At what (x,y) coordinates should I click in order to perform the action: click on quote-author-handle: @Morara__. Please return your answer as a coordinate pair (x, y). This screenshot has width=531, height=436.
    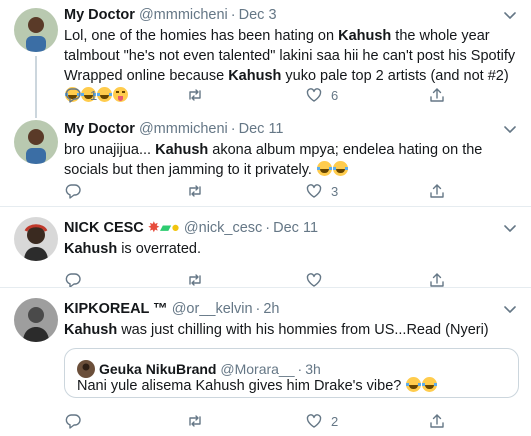
    Looking at the image, I should click on (257, 369).